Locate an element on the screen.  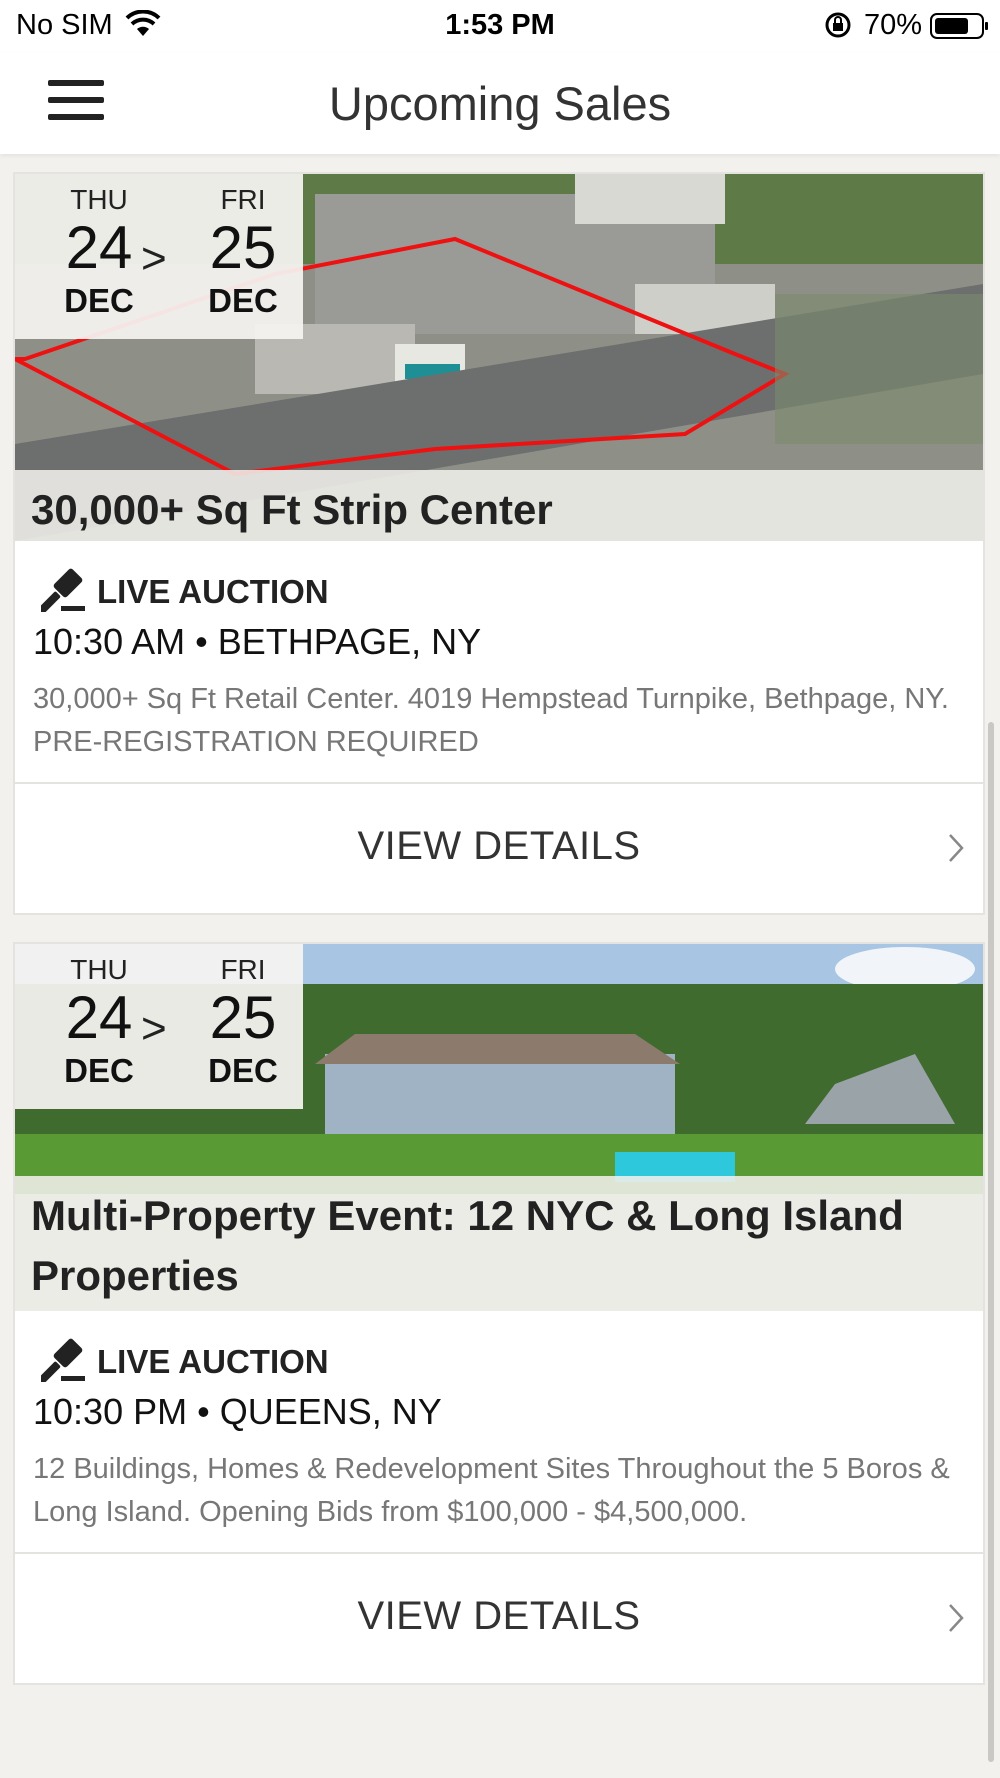
nav-bar: Upcoming Sales is located at coordinates (500, 103).